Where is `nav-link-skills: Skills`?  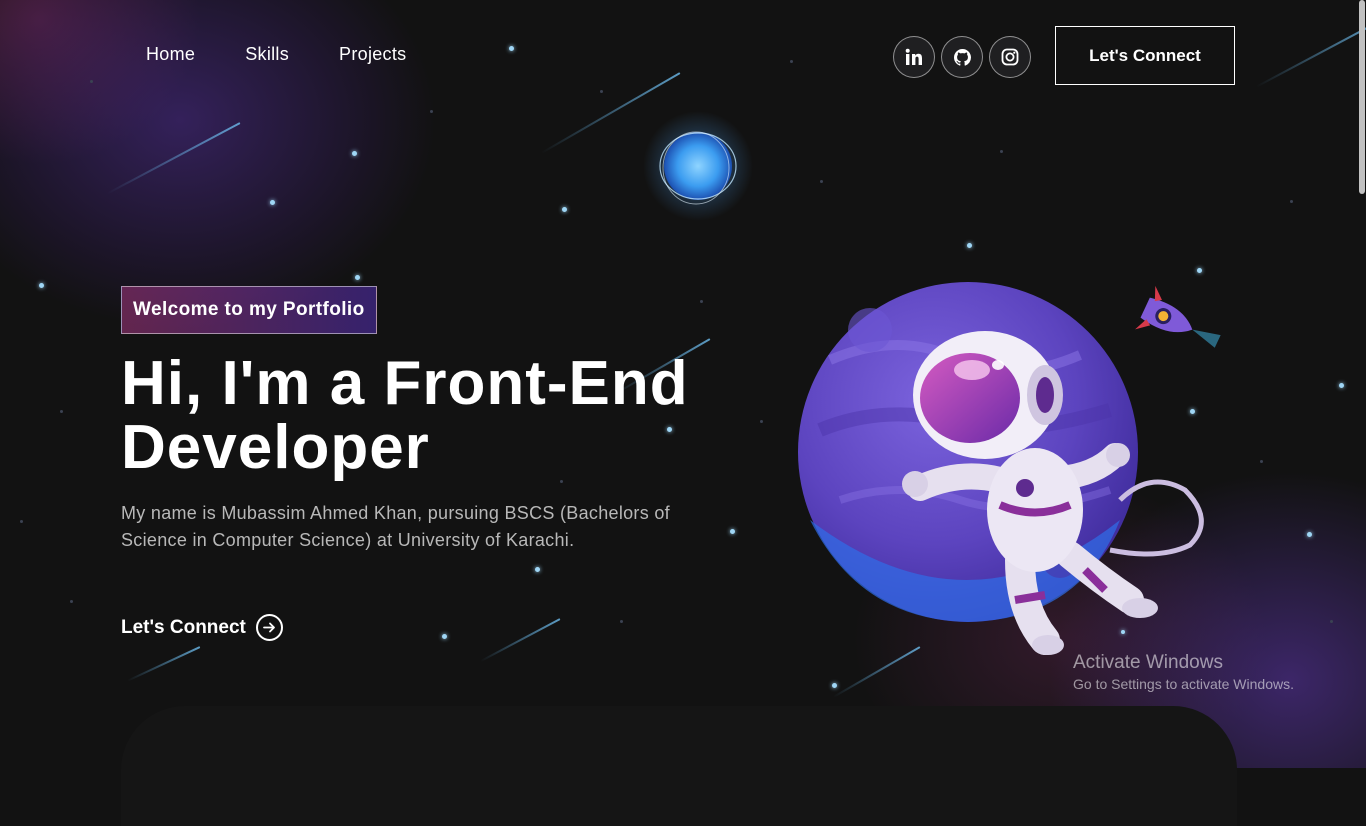
nav-link-skills: Skills is located at coordinates (267, 54).